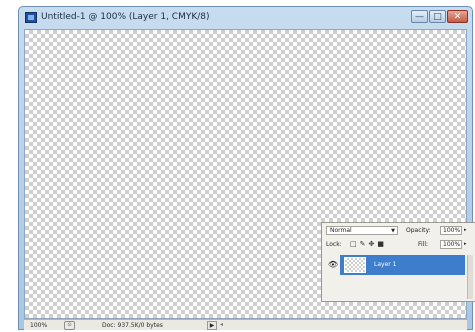 Image resolution: width=475 pixels, height=332 pixels. I want to click on lock-all-icon: ■, so click(380, 244).